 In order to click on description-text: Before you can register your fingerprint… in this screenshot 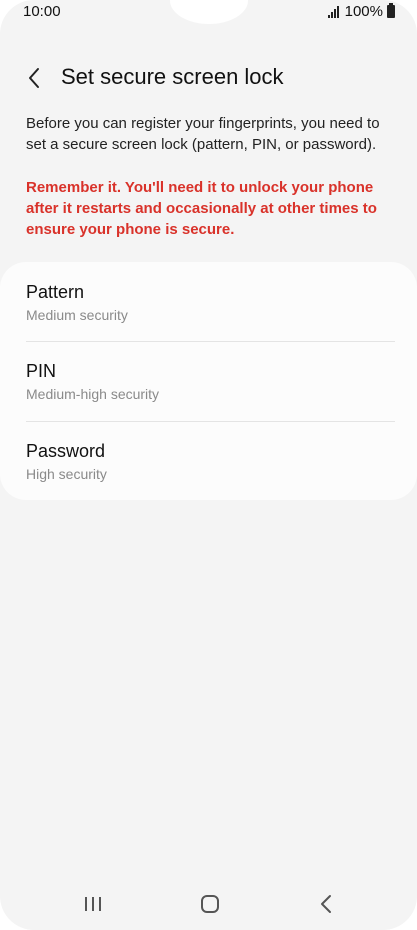, I will do `click(203, 134)`.